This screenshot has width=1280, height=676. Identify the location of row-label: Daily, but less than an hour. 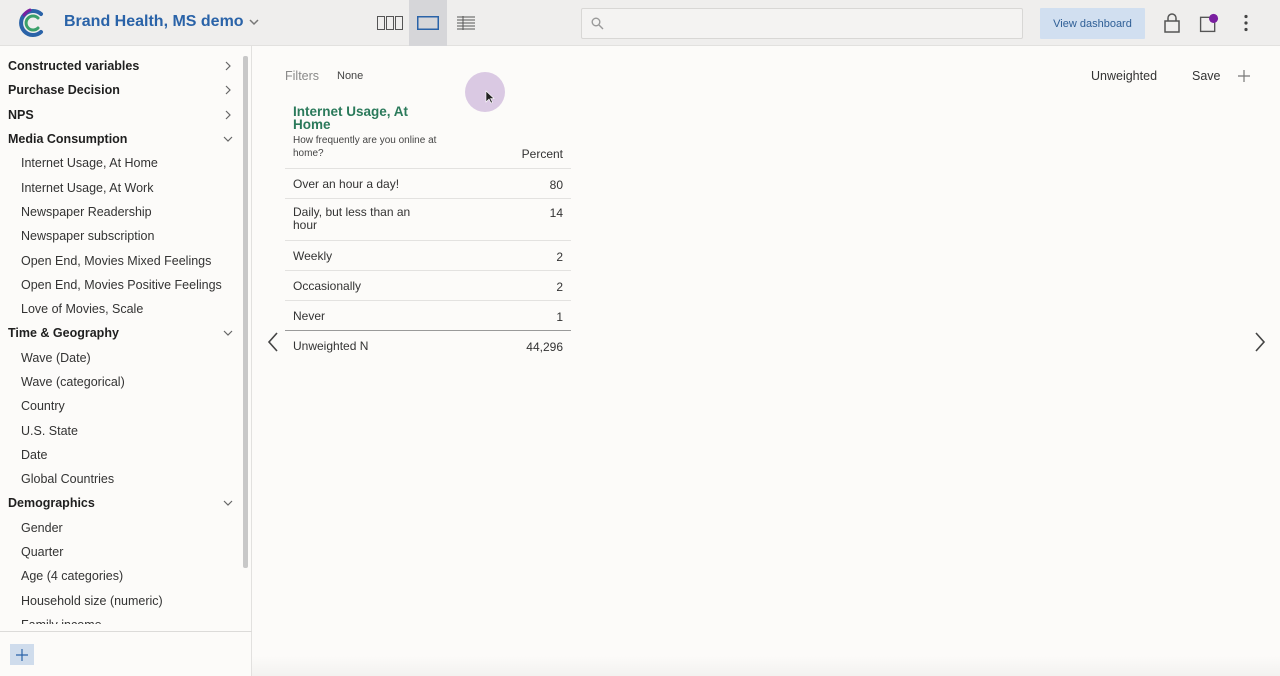
(352, 218).